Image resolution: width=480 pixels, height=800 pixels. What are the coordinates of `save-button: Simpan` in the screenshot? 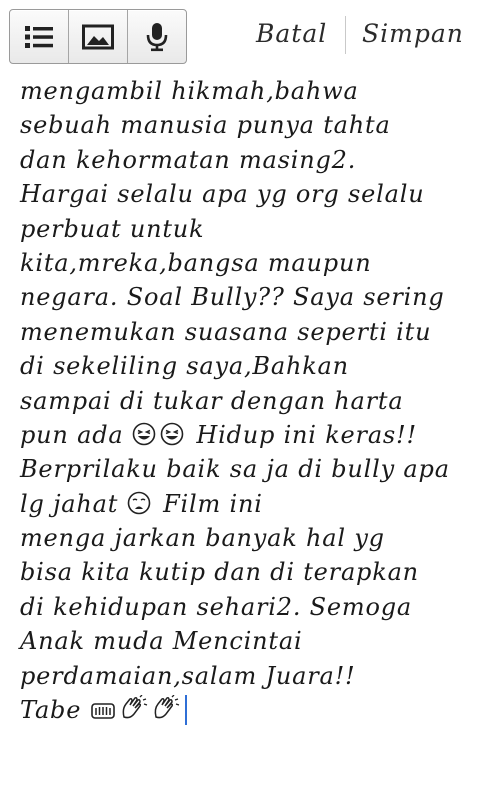 It's located at (413, 34).